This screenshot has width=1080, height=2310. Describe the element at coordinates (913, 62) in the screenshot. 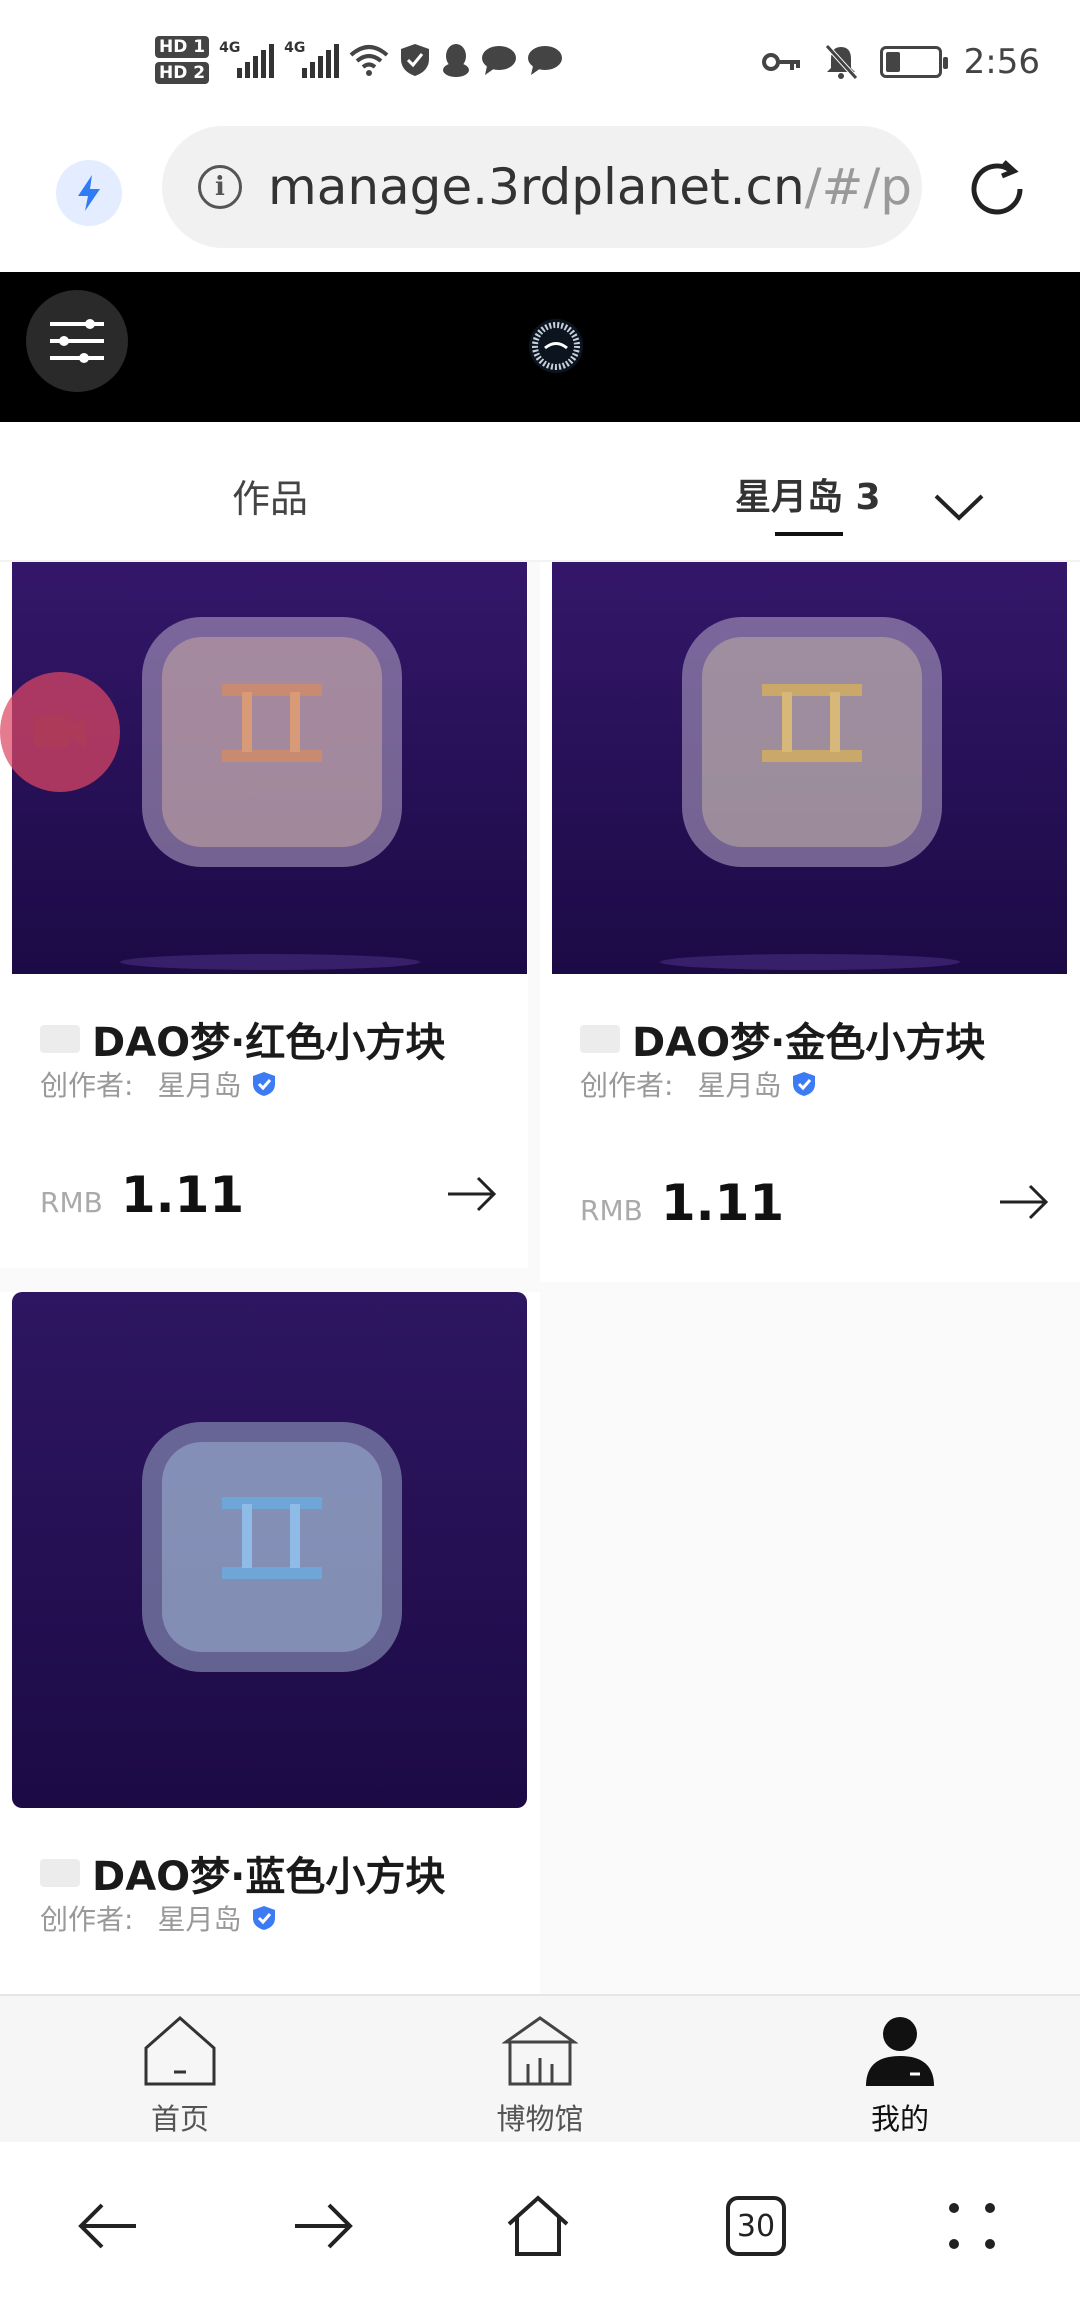

I see `battery-icon` at that location.